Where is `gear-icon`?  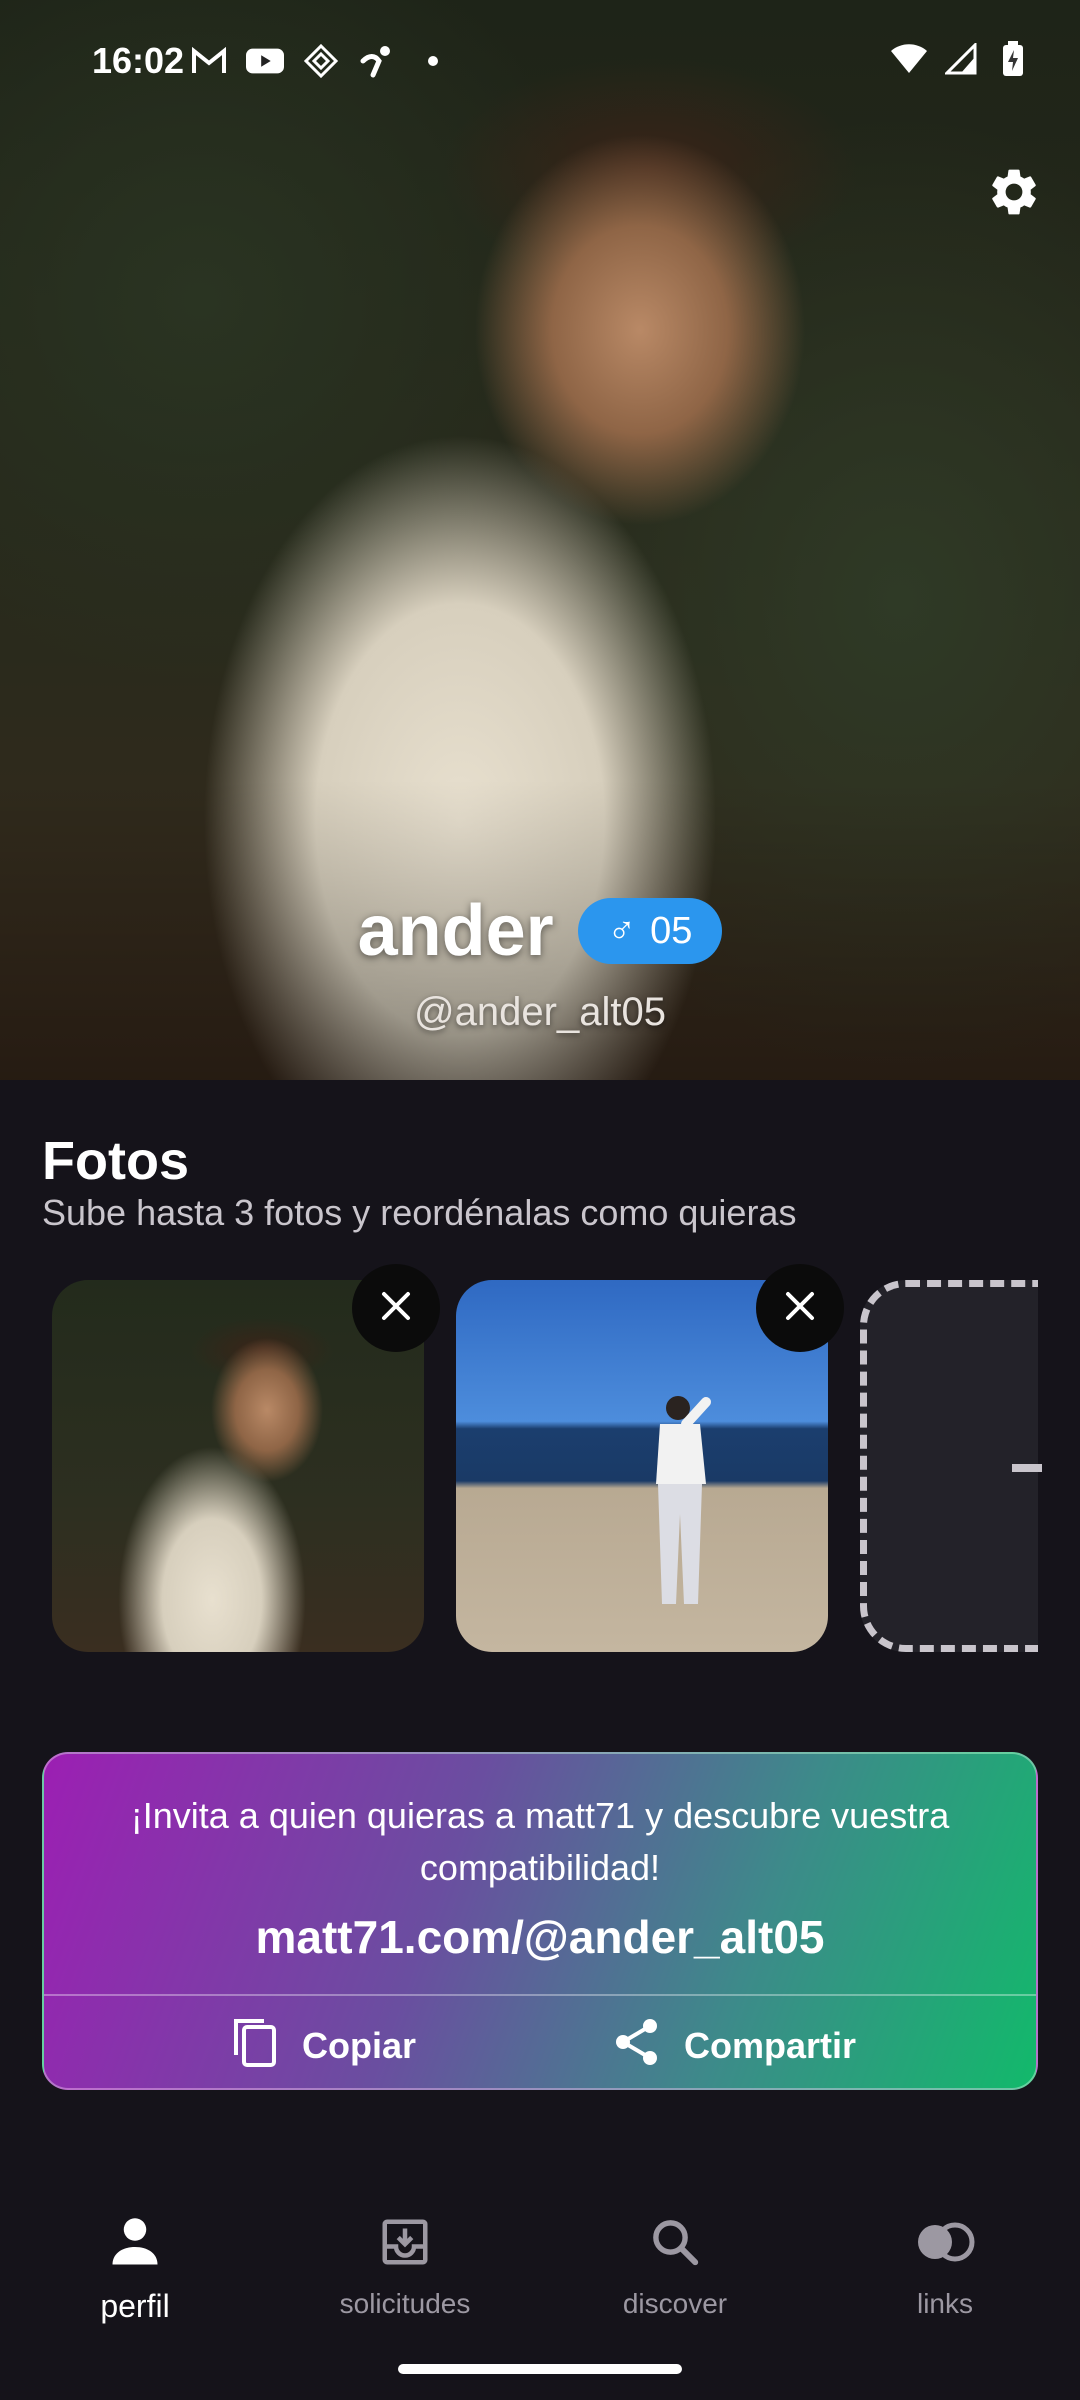 gear-icon is located at coordinates (1014, 194).